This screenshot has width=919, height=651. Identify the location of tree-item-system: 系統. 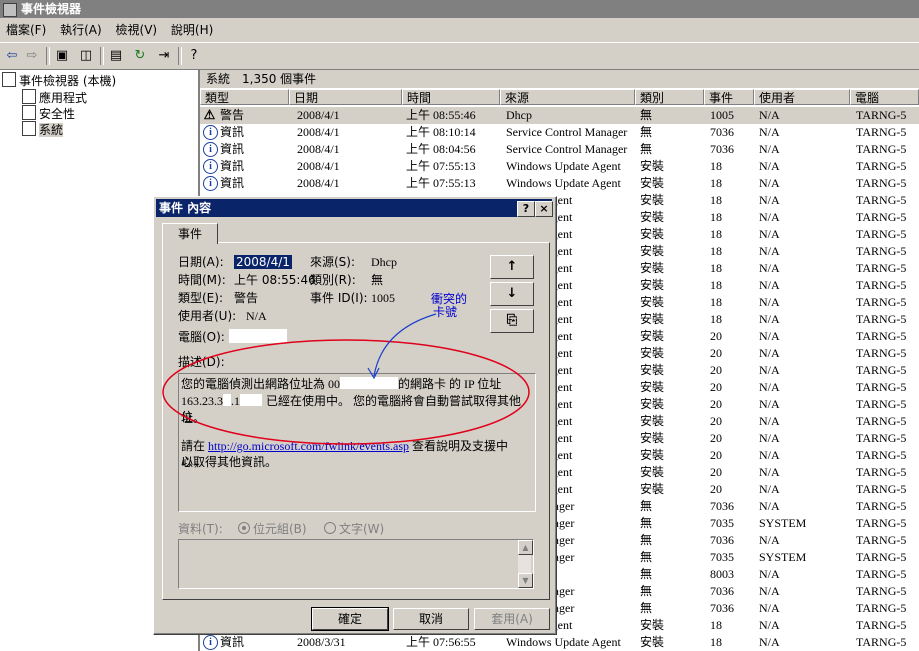
(43, 129).